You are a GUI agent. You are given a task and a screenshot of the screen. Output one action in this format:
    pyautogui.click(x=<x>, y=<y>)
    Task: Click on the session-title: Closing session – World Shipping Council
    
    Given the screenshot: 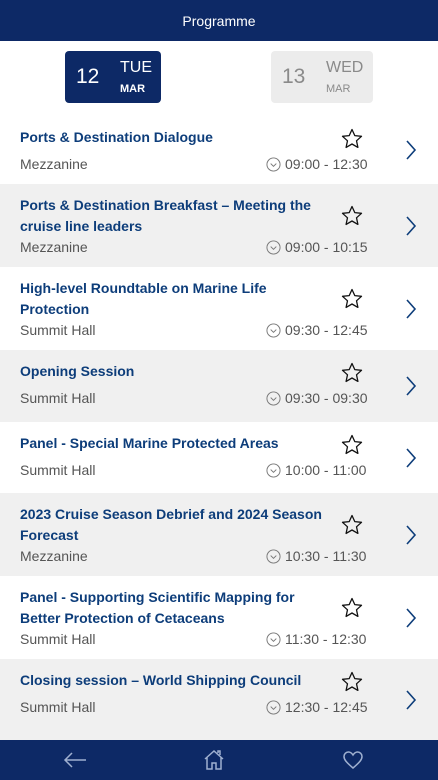 What is the action you would take?
    pyautogui.click(x=161, y=680)
    